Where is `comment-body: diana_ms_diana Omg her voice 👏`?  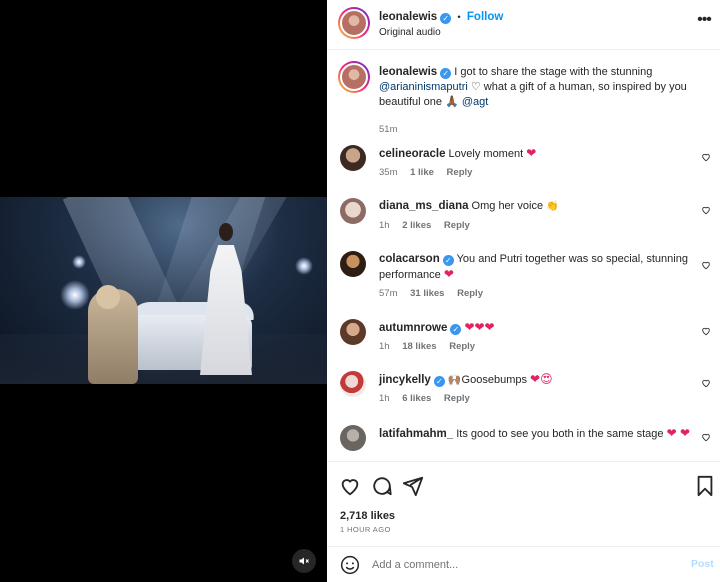
comment-body: diana_ms_diana Omg her voice 👏 is located at coordinates (536, 206).